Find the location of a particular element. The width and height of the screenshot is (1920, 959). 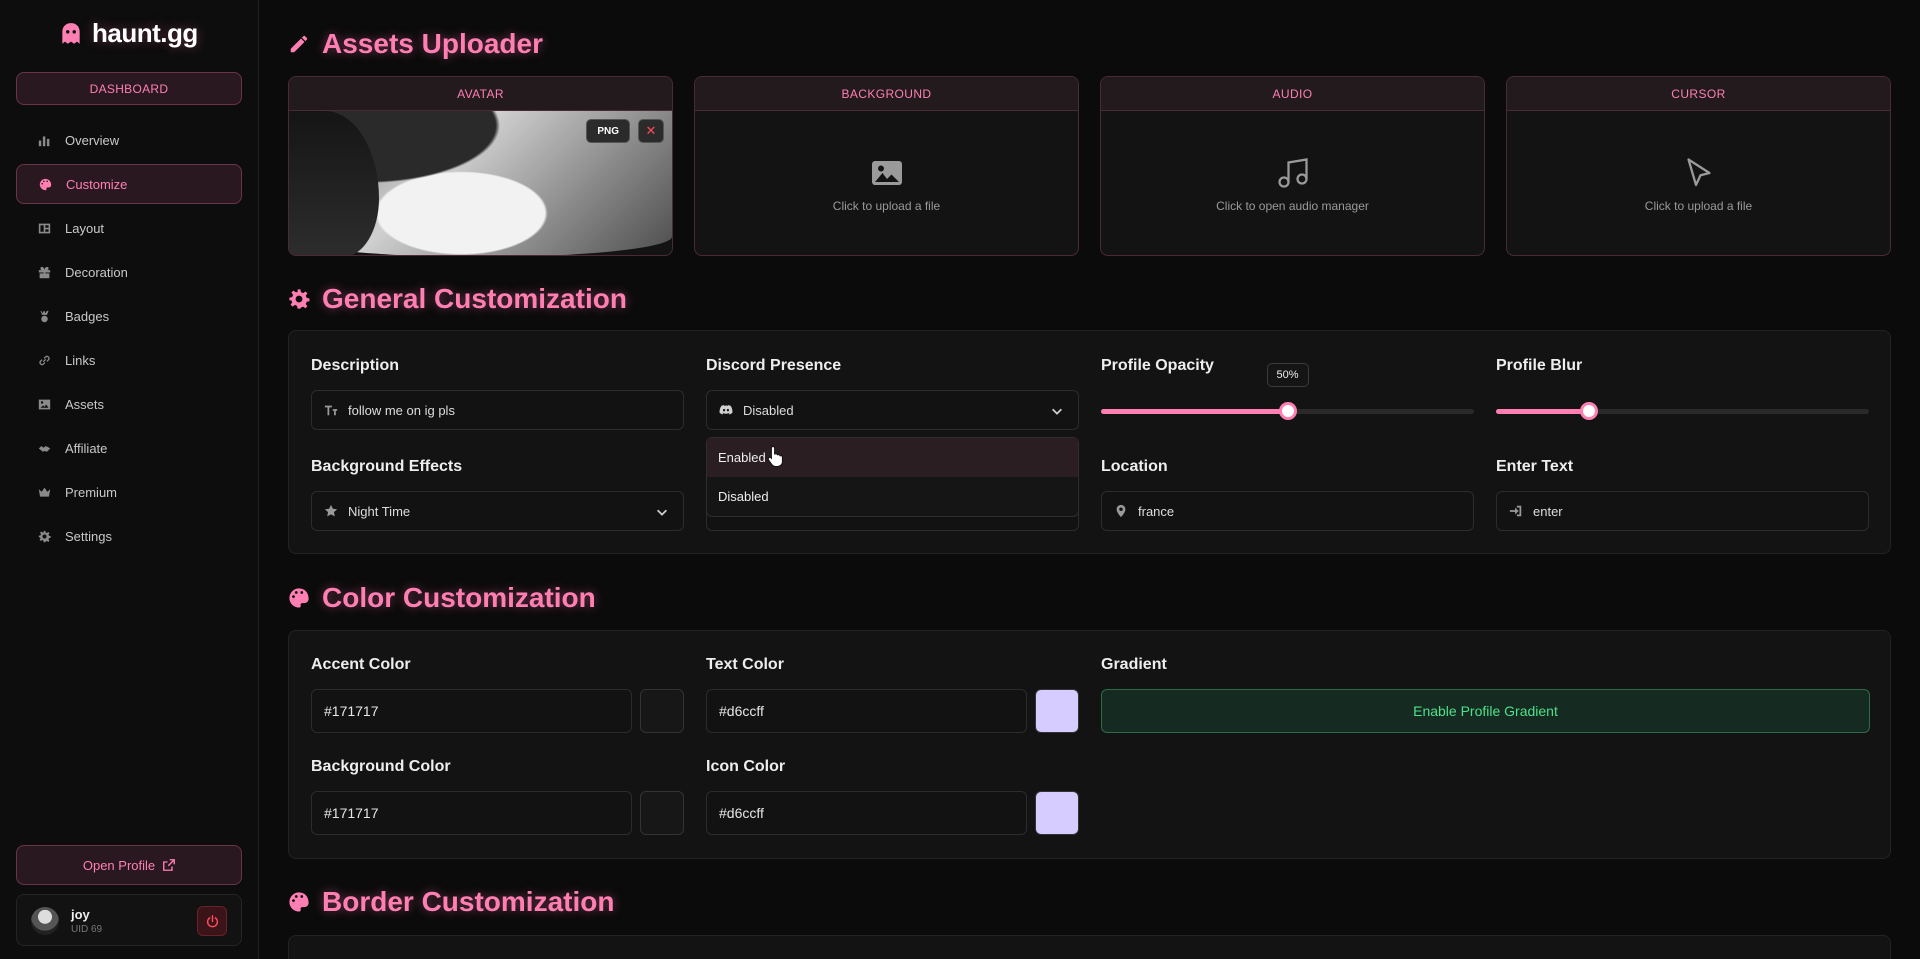

upload-hint: Click to open audio manager is located at coordinates (1292, 206).